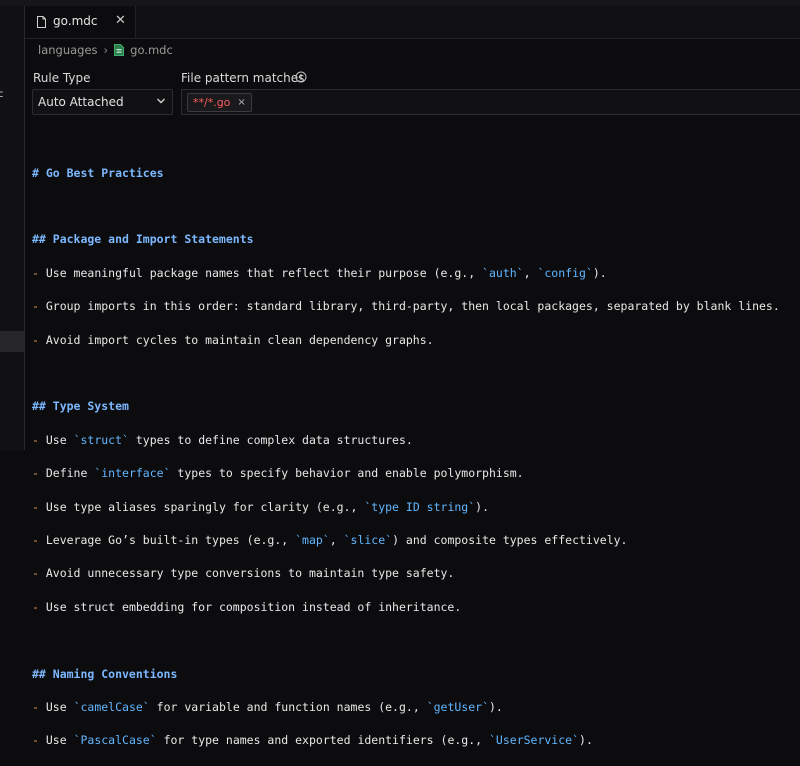 The image size is (800, 766). What do you see at coordinates (81, 102) in the screenshot?
I see `rule-type-value: Auto Attached` at bounding box center [81, 102].